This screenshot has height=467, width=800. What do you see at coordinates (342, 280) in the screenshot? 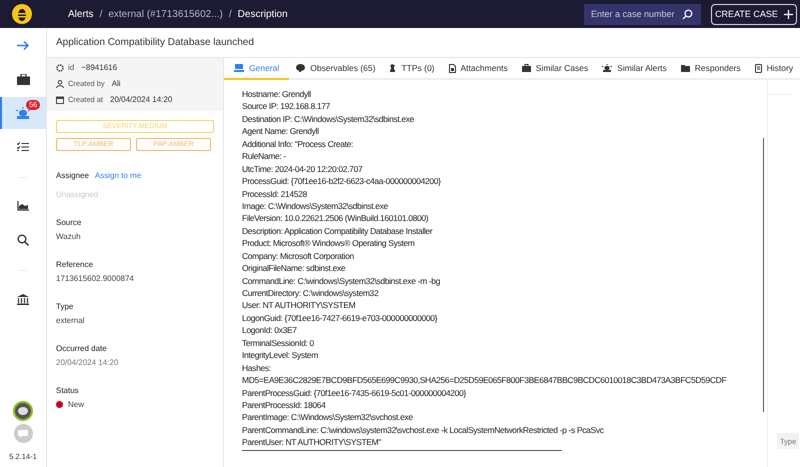
I see `description-line: CommandLine: C:\windows\System32\sdbinst.exe -m -bg` at bounding box center [342, 280].